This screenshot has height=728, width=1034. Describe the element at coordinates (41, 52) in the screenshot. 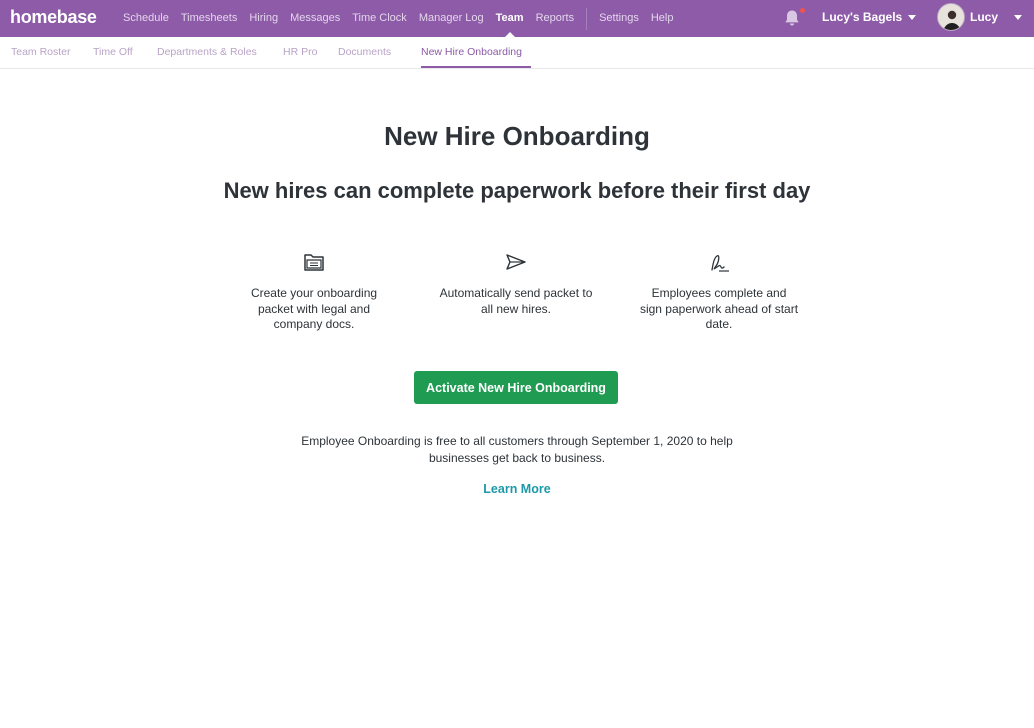

I see `subnav-team-roster: Team Roster` at that location.